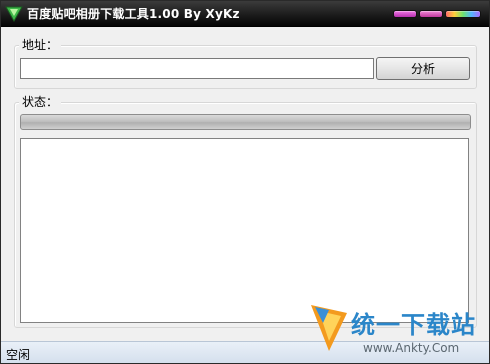 The image size is (490, 364). I want to click on analyze-button: 分析, so click(423, 68).